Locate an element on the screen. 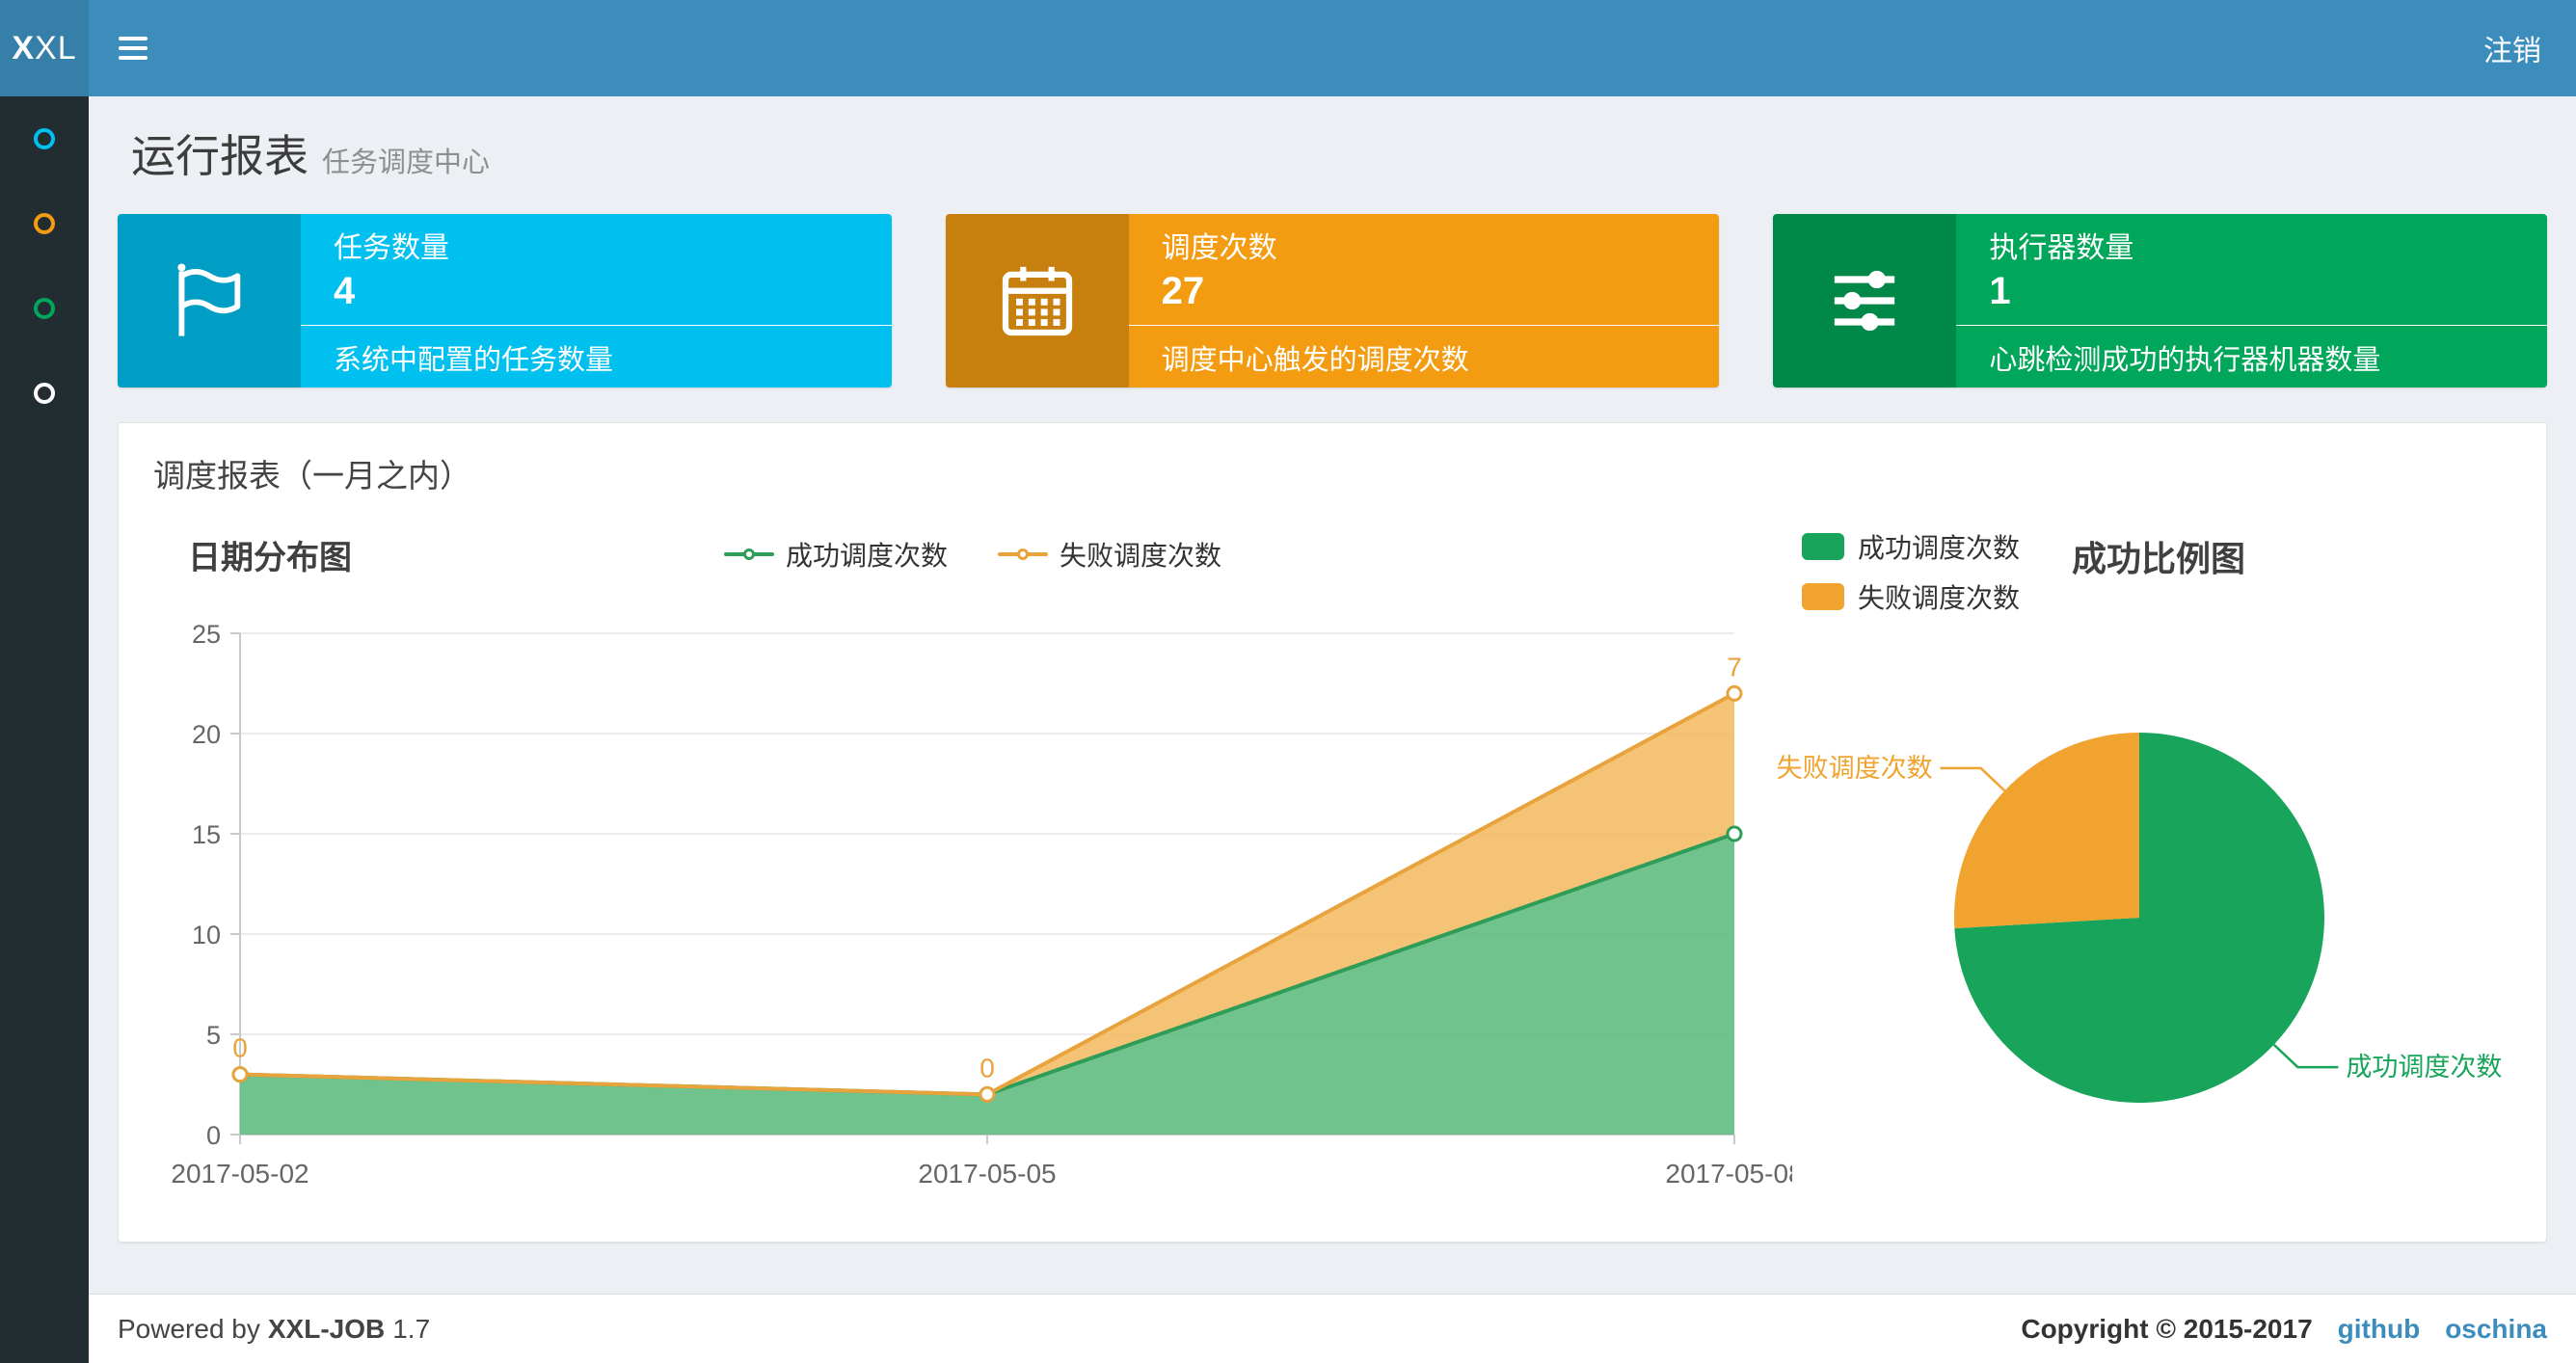  legend-item-fail: 失败调度次数 is located at coordinates (1109, 554).